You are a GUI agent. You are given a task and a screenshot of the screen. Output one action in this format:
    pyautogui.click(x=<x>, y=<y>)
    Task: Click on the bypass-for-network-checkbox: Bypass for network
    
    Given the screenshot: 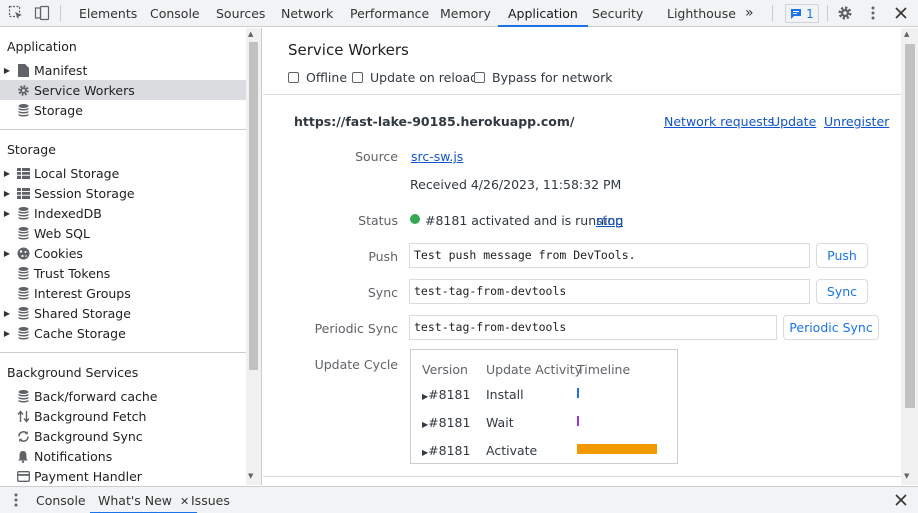 What is the action you would take?
    pyautogui.click(x=543, y=77)
    